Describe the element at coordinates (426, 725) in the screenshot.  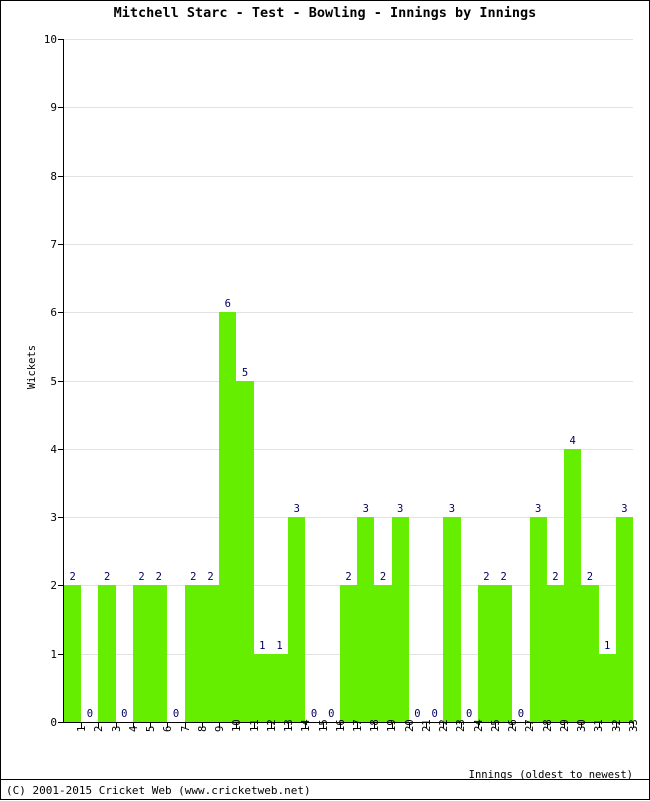
I see `x-tick-label: 21` at that location.